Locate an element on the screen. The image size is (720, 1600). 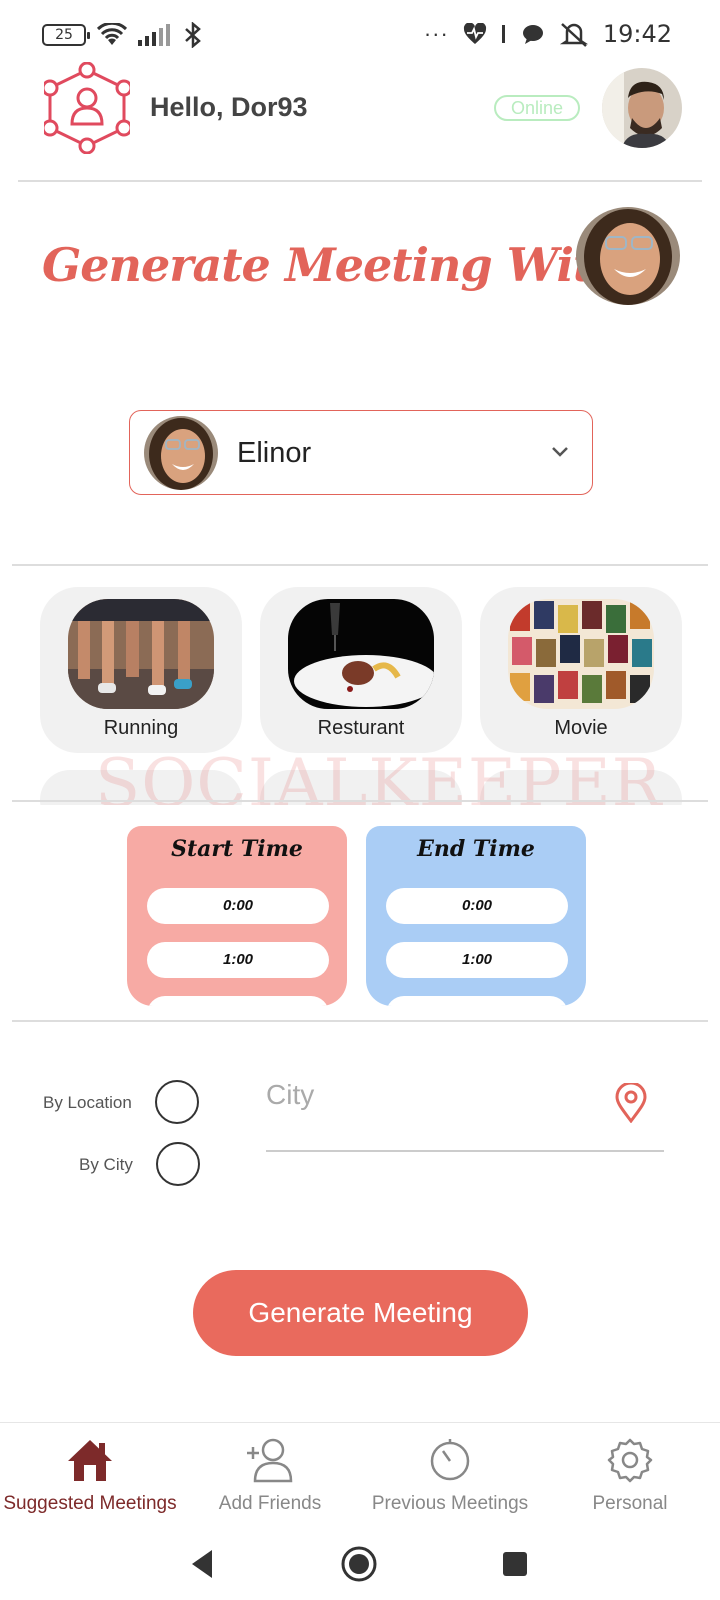
running-image is located at coordinates (141, 654).